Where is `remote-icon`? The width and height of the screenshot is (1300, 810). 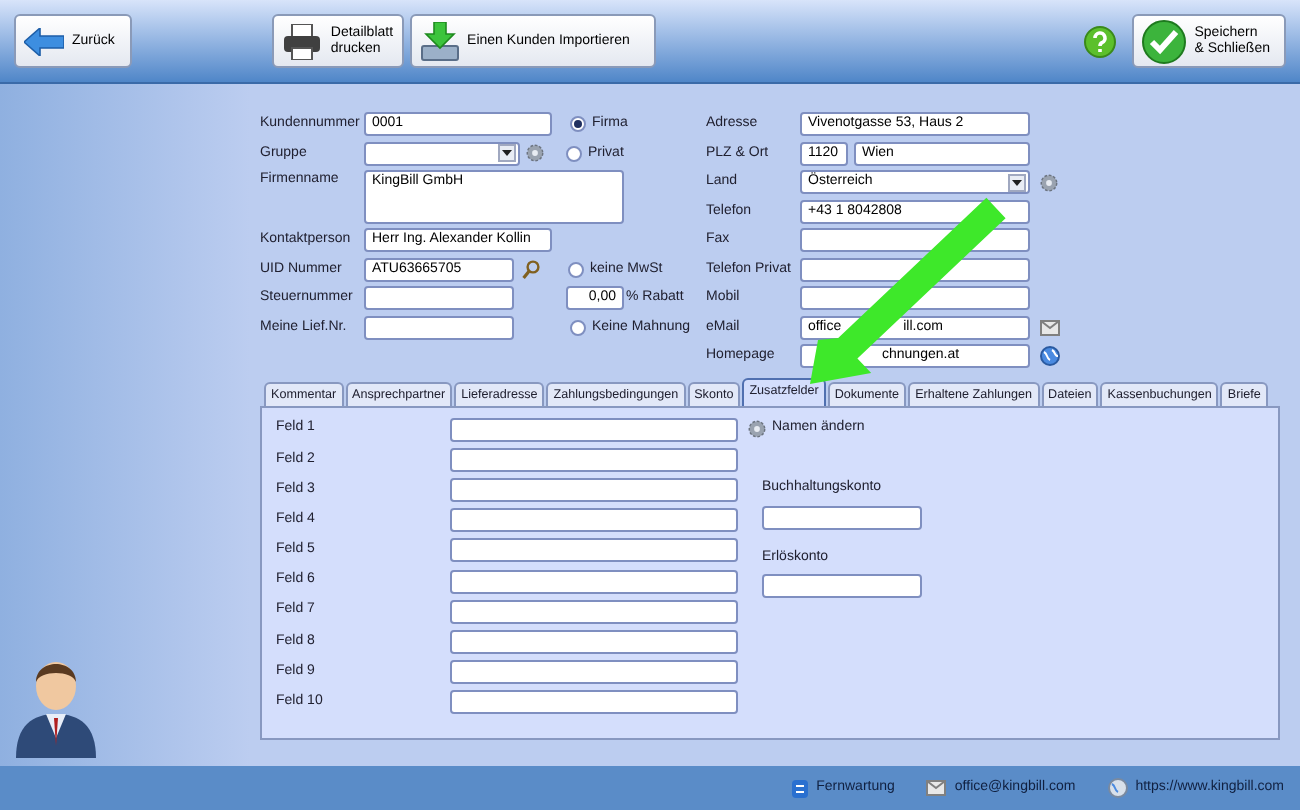
remote-icon is located at coordinates (800, 788).